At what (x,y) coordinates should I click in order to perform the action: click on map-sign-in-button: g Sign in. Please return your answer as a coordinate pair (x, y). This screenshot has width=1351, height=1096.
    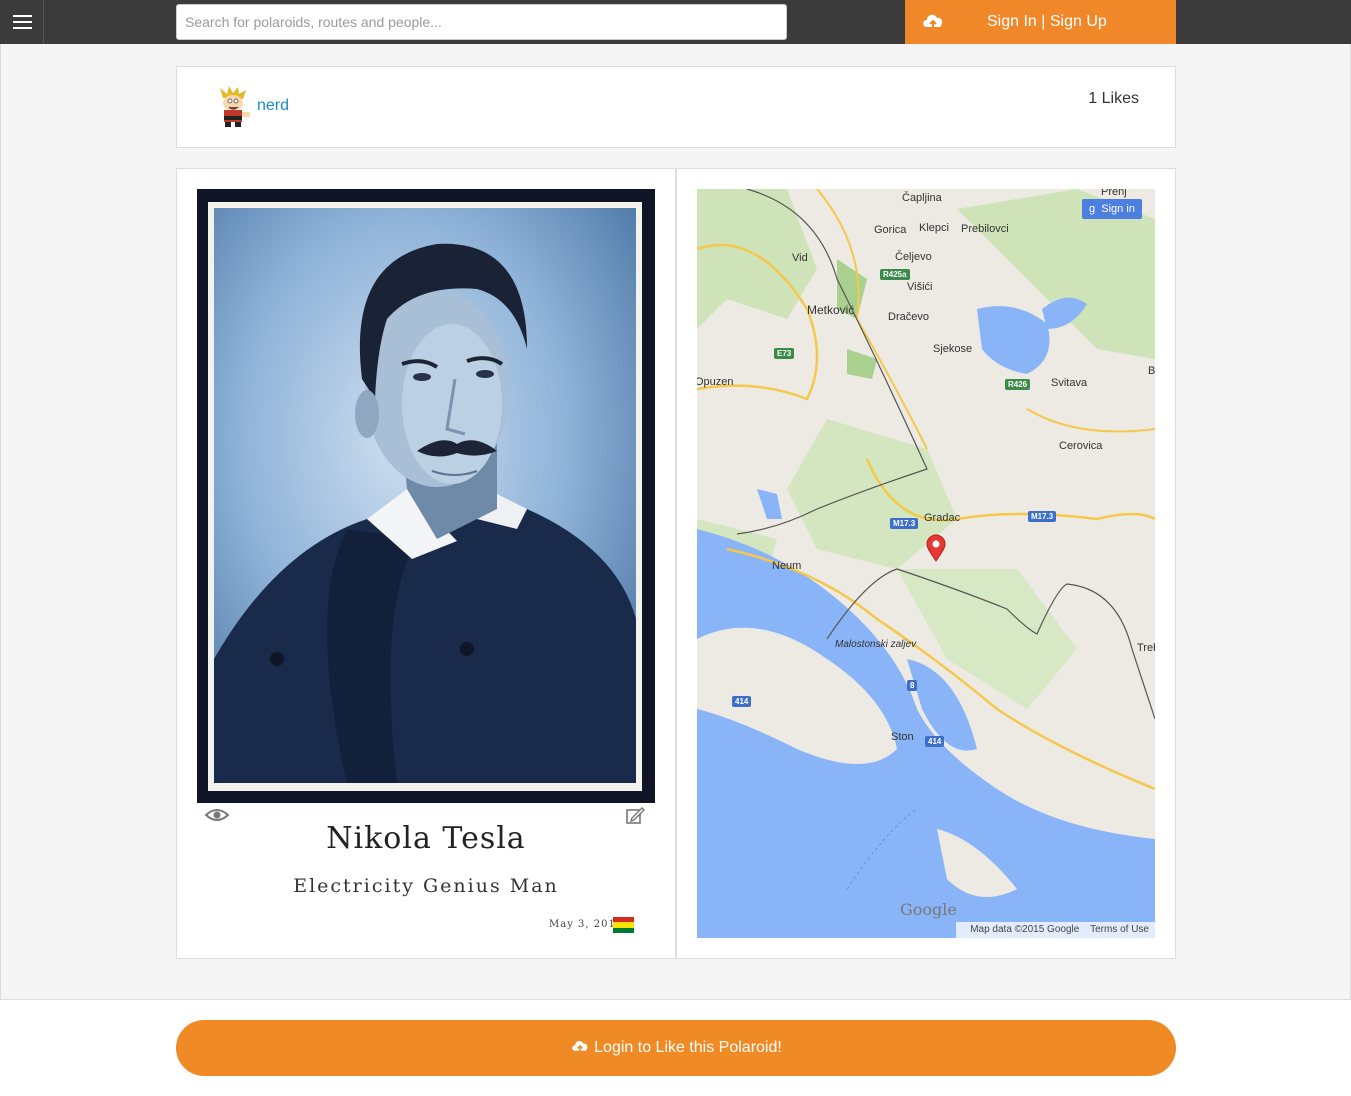
    Looking at the image, I should click on (1112, 209).